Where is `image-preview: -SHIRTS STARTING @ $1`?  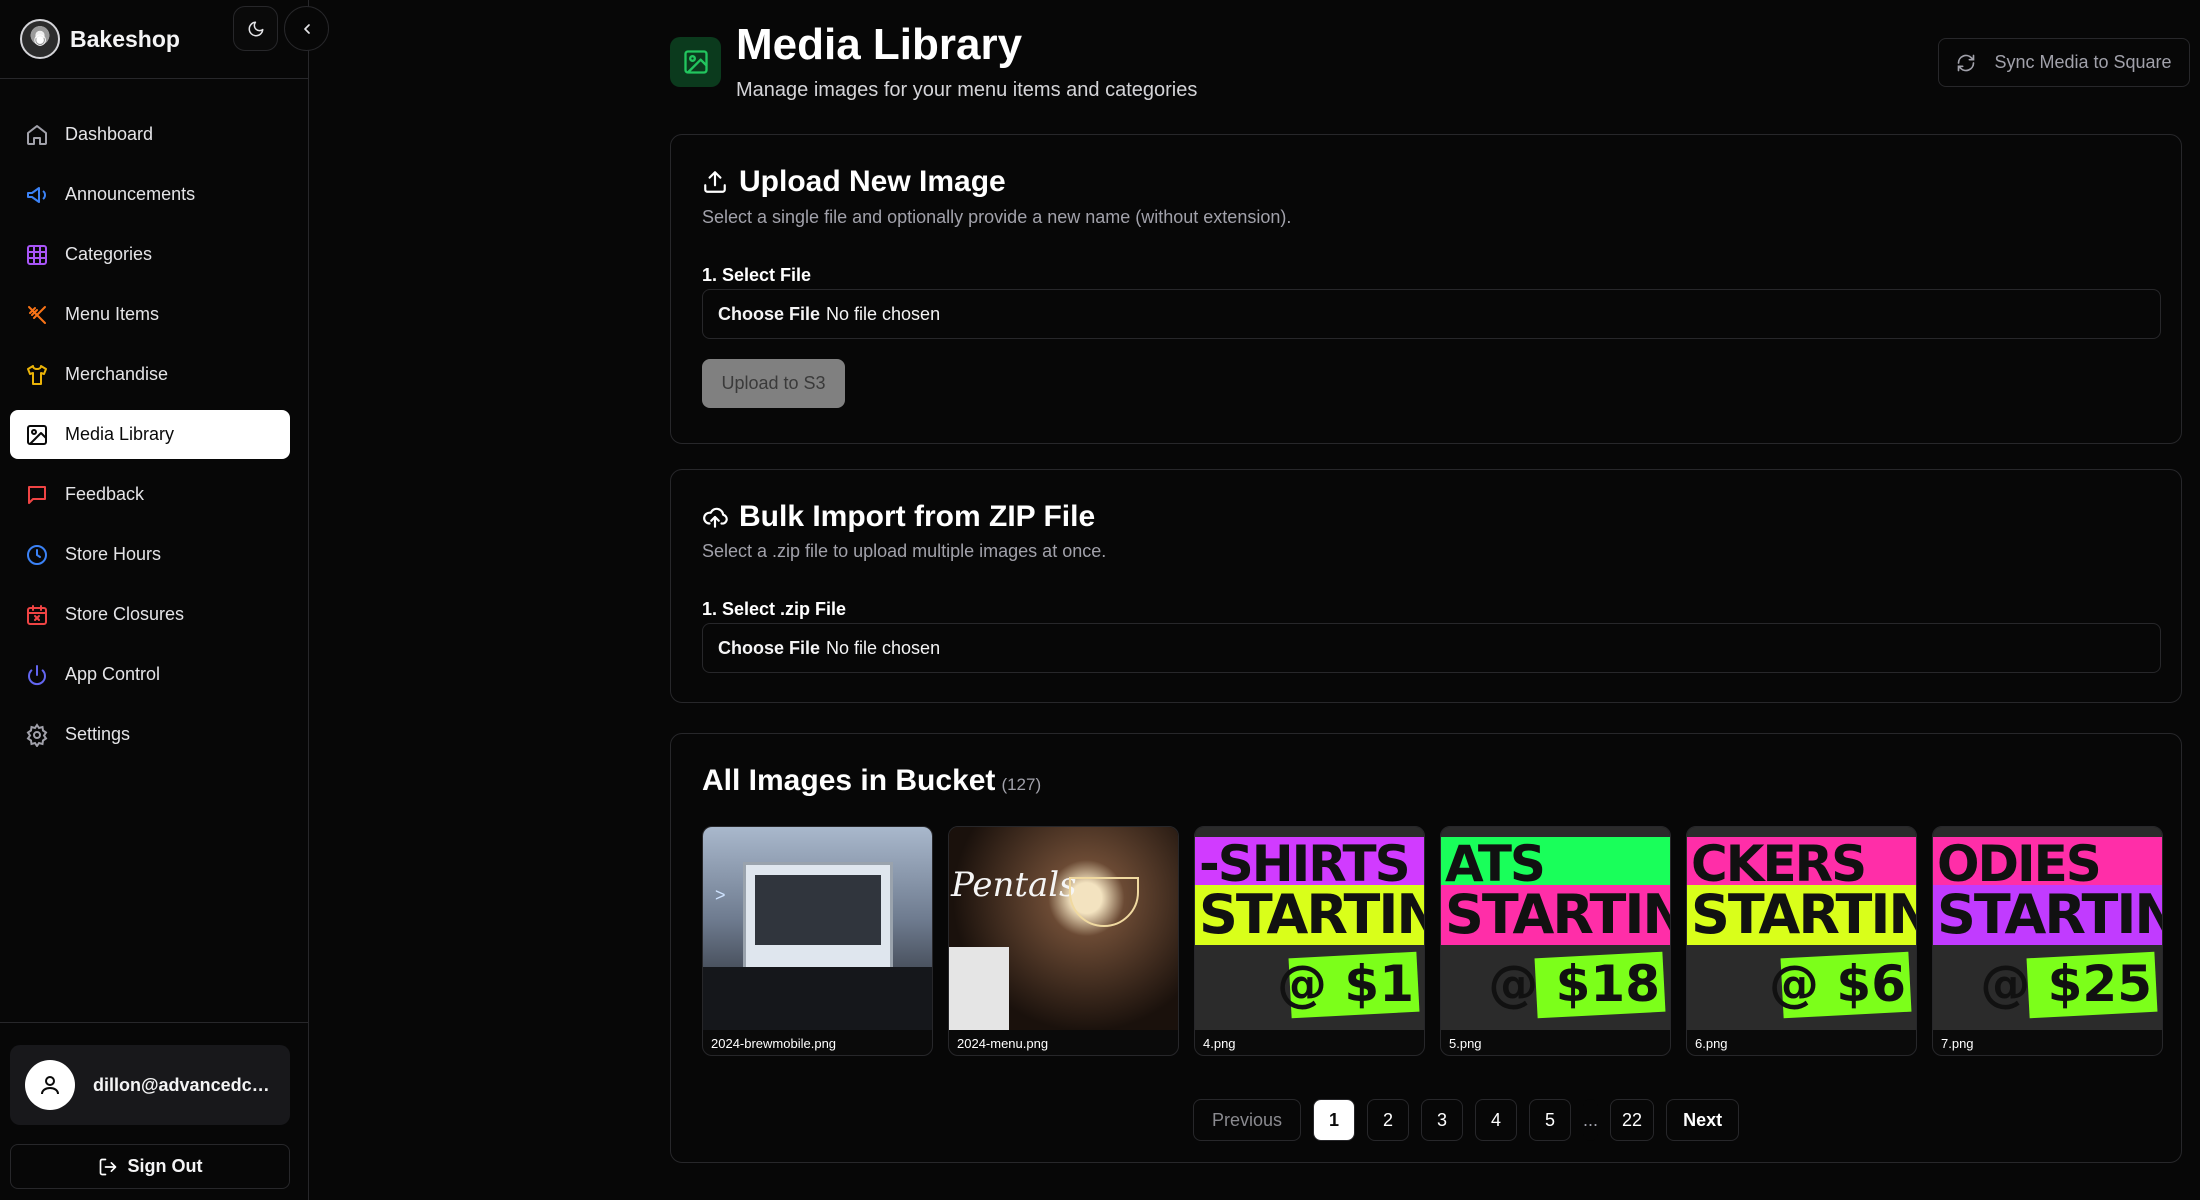 image-preview: -SHIRTS STARTING @ $1 is located at coordinates (1309, 928).